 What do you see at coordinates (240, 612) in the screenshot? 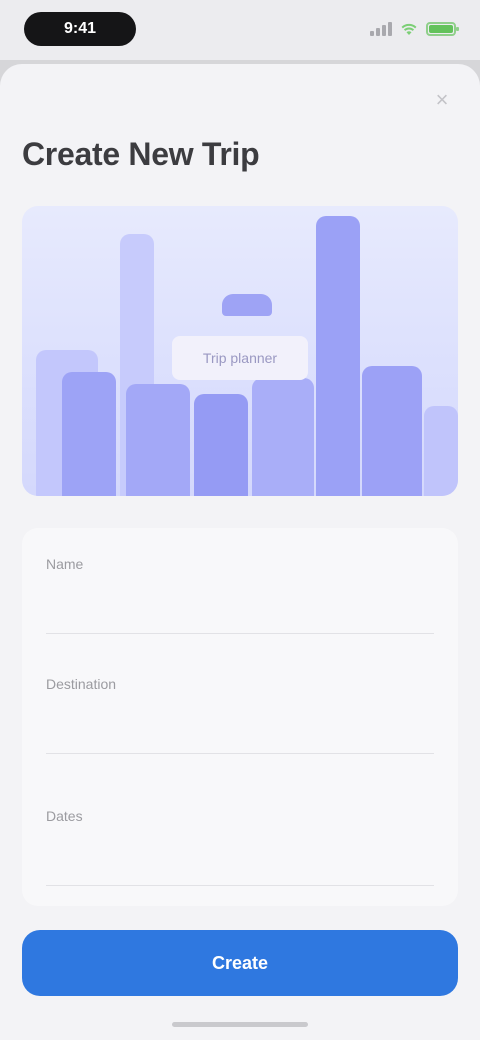
I see `name-field` at bounding box center [240, 612].